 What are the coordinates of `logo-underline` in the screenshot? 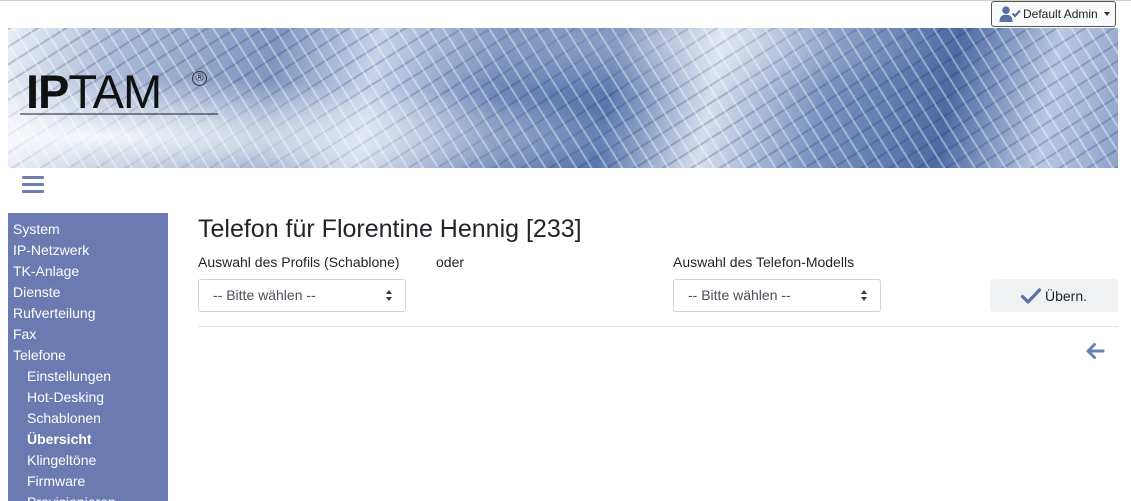 It's located at (119, 114).